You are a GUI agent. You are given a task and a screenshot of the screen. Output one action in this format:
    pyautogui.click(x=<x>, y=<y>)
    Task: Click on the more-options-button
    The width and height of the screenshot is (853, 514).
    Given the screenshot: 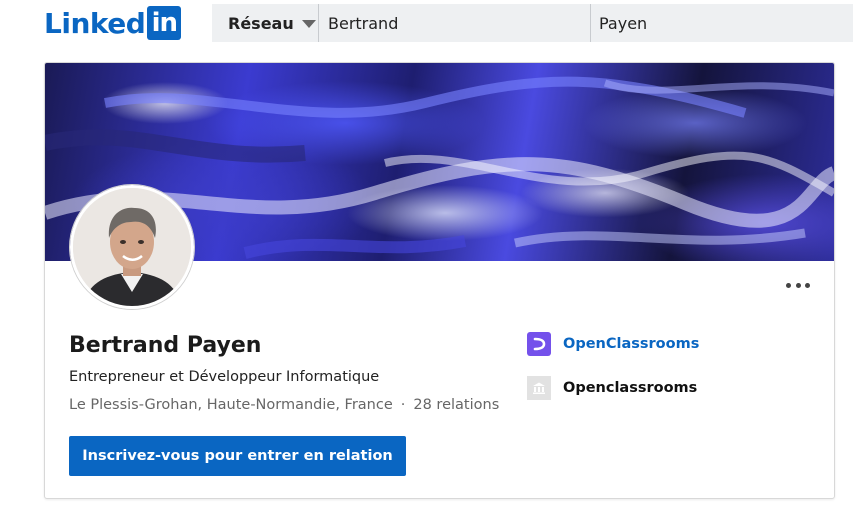 What is the action you would take?
    pyautogui.click(x=798, y=285)
    